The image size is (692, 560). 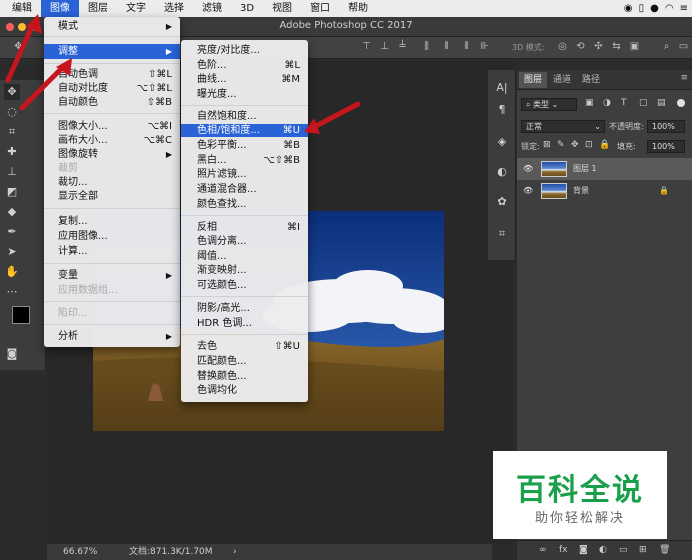 What do you see at coordinates (643, 103) in the screenshot?
I see `filter-shape-icon: ▢` at bounding box center [643, 103].